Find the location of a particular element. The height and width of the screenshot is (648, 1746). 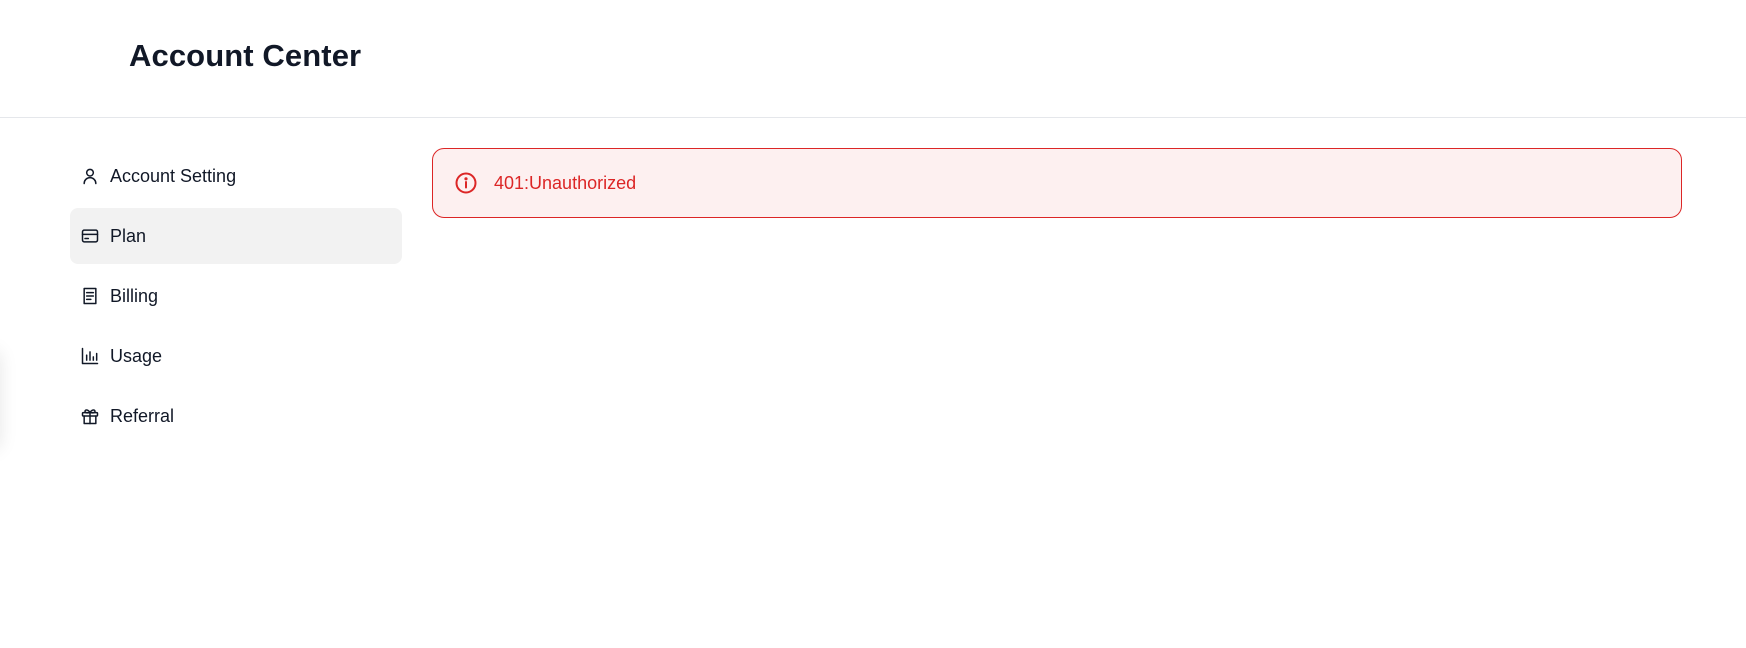

sidebar-item-label: Referral is located at coordinates (142, 415).